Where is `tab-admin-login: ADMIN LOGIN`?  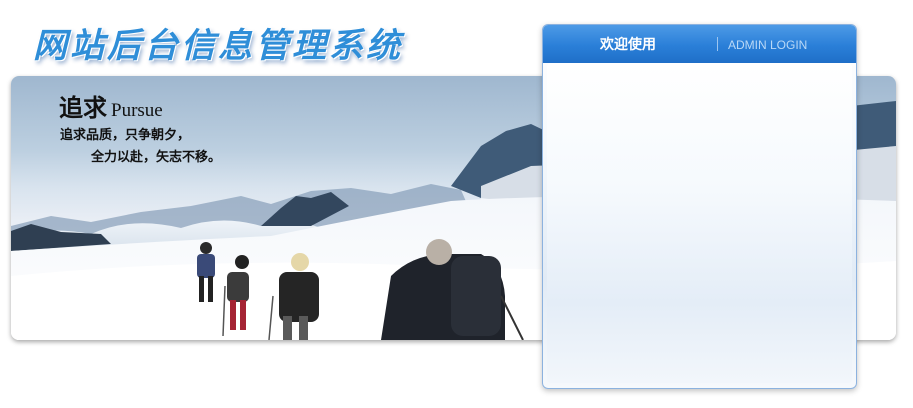
tab-admin-login: ADMIN LOGIN is located at coordinates (767, 45).